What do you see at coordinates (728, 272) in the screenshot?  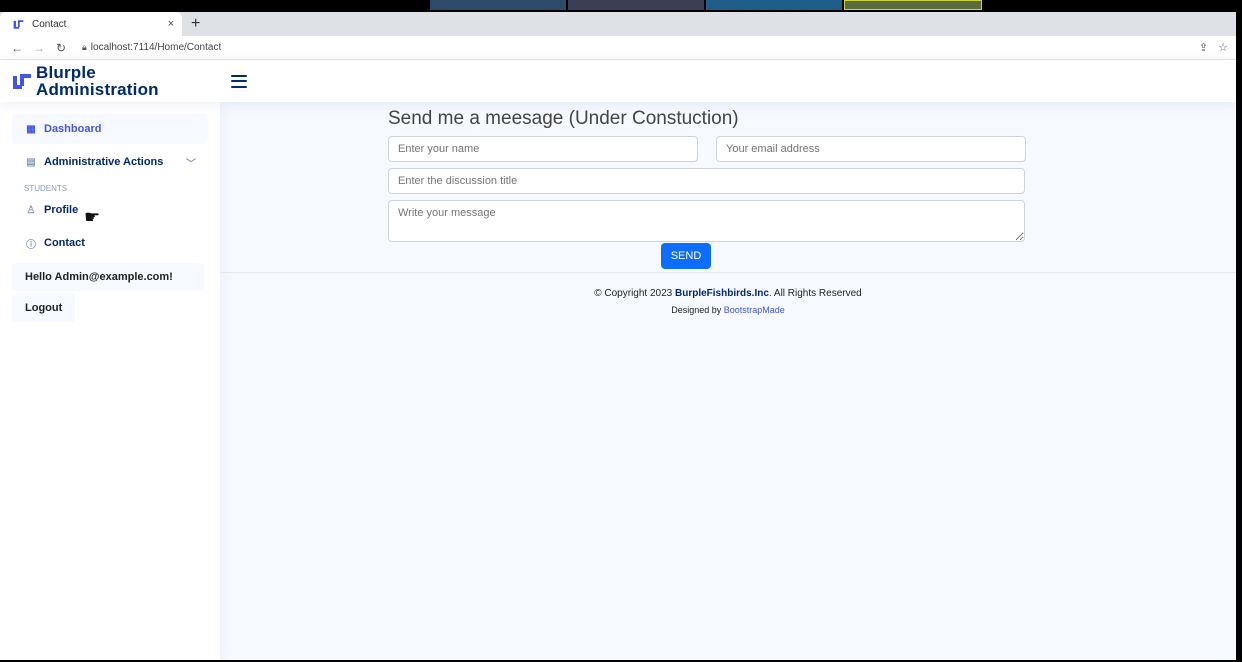 I see `footer-divider` at bounding box center [728, 272].